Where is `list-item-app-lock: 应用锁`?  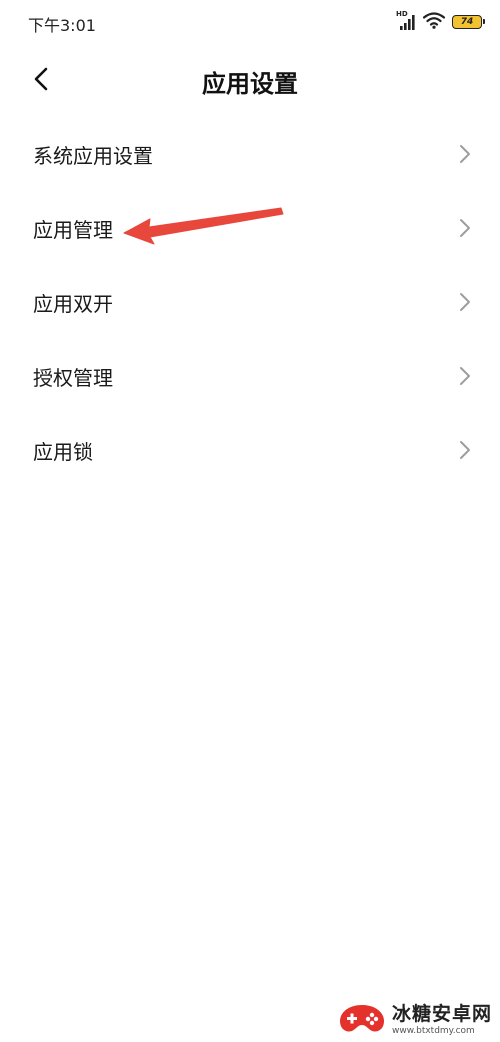 list-item-app-lock: 应用锁 is located at coordinates (250, 450).